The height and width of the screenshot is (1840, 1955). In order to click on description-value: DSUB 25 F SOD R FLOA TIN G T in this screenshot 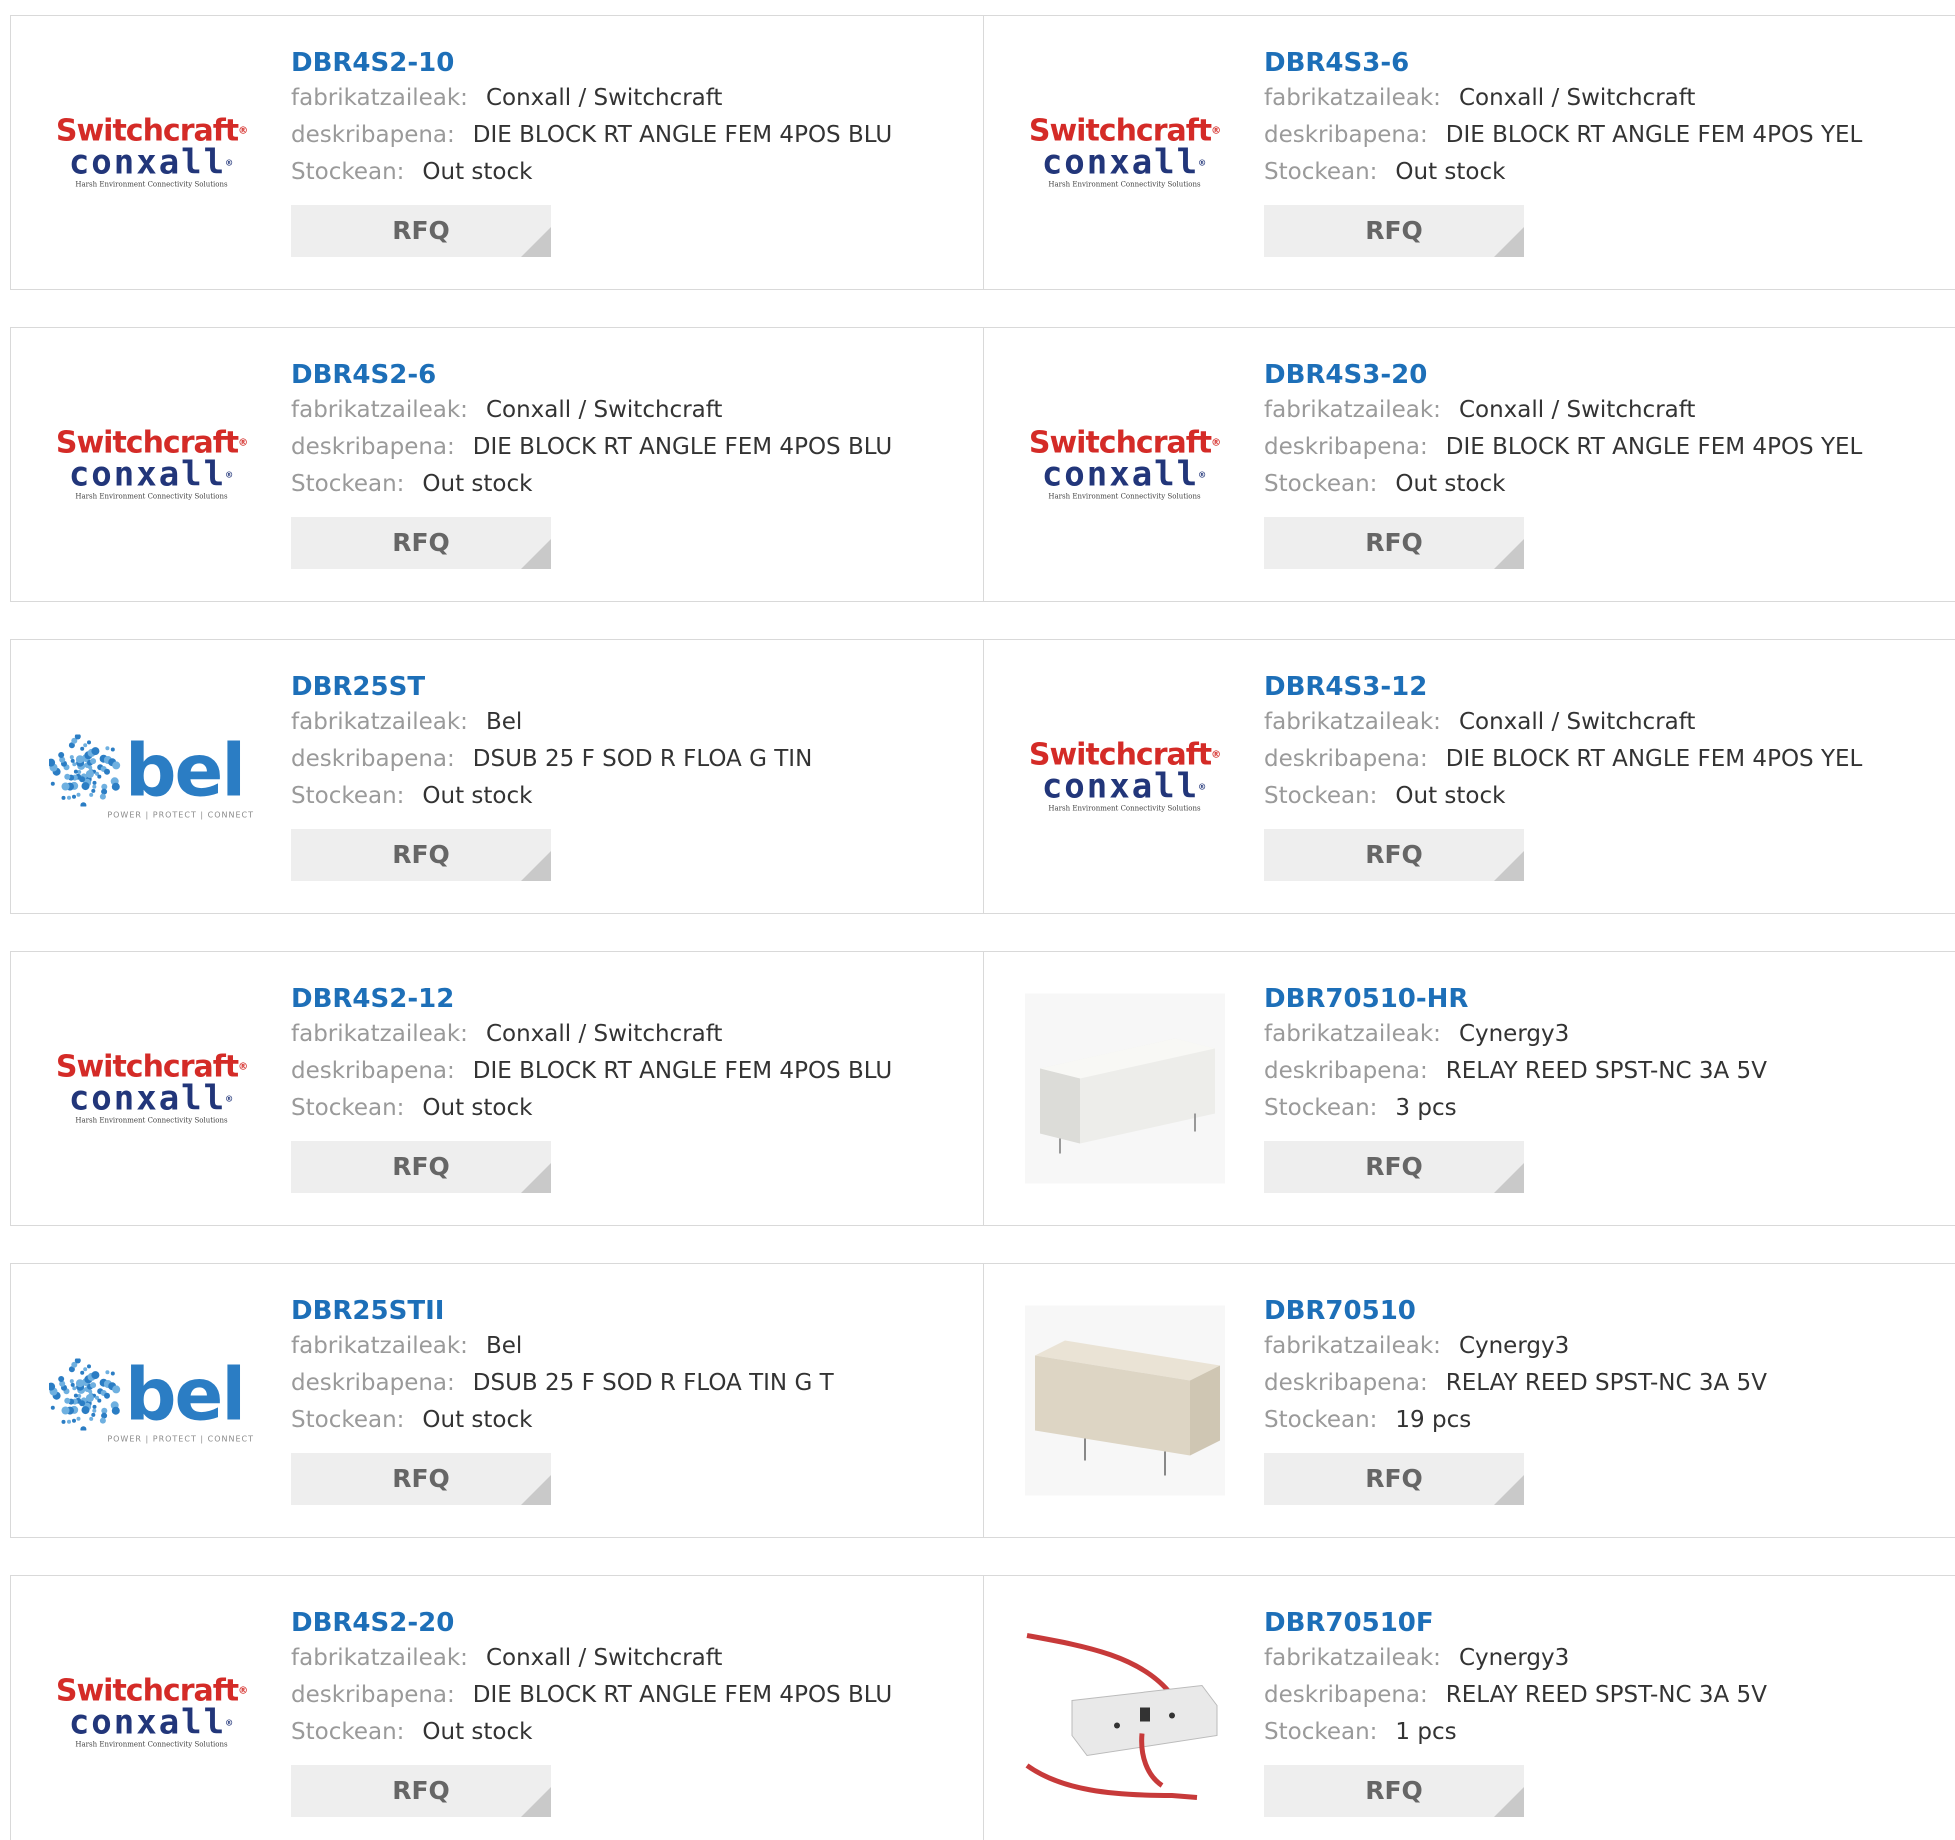, I will do `click(653, 1383)`.